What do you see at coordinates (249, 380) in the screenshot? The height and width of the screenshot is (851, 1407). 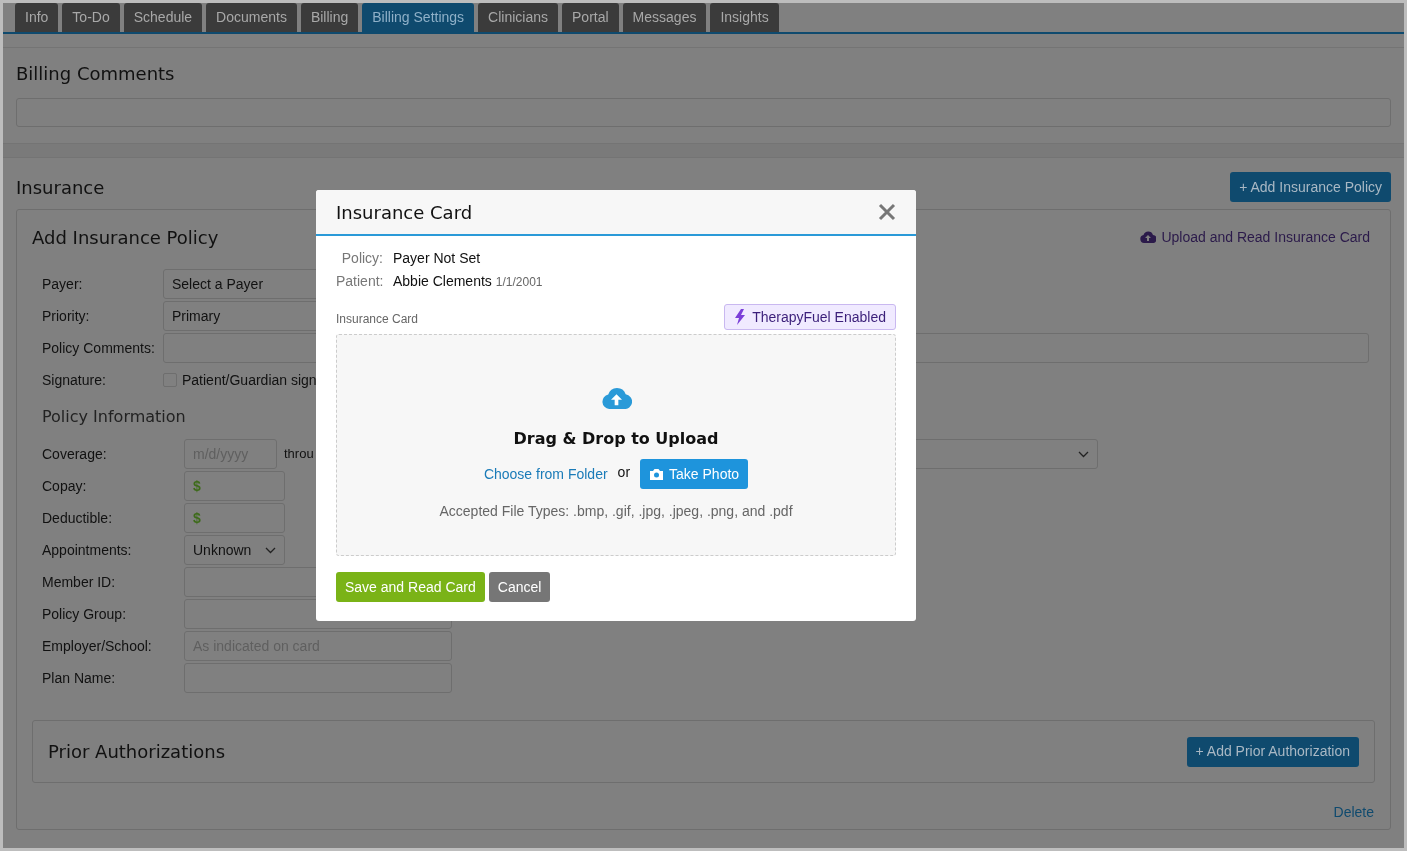 I see `checkbox-label: Patient/Guardian sign` at bounding box center [249, 380].